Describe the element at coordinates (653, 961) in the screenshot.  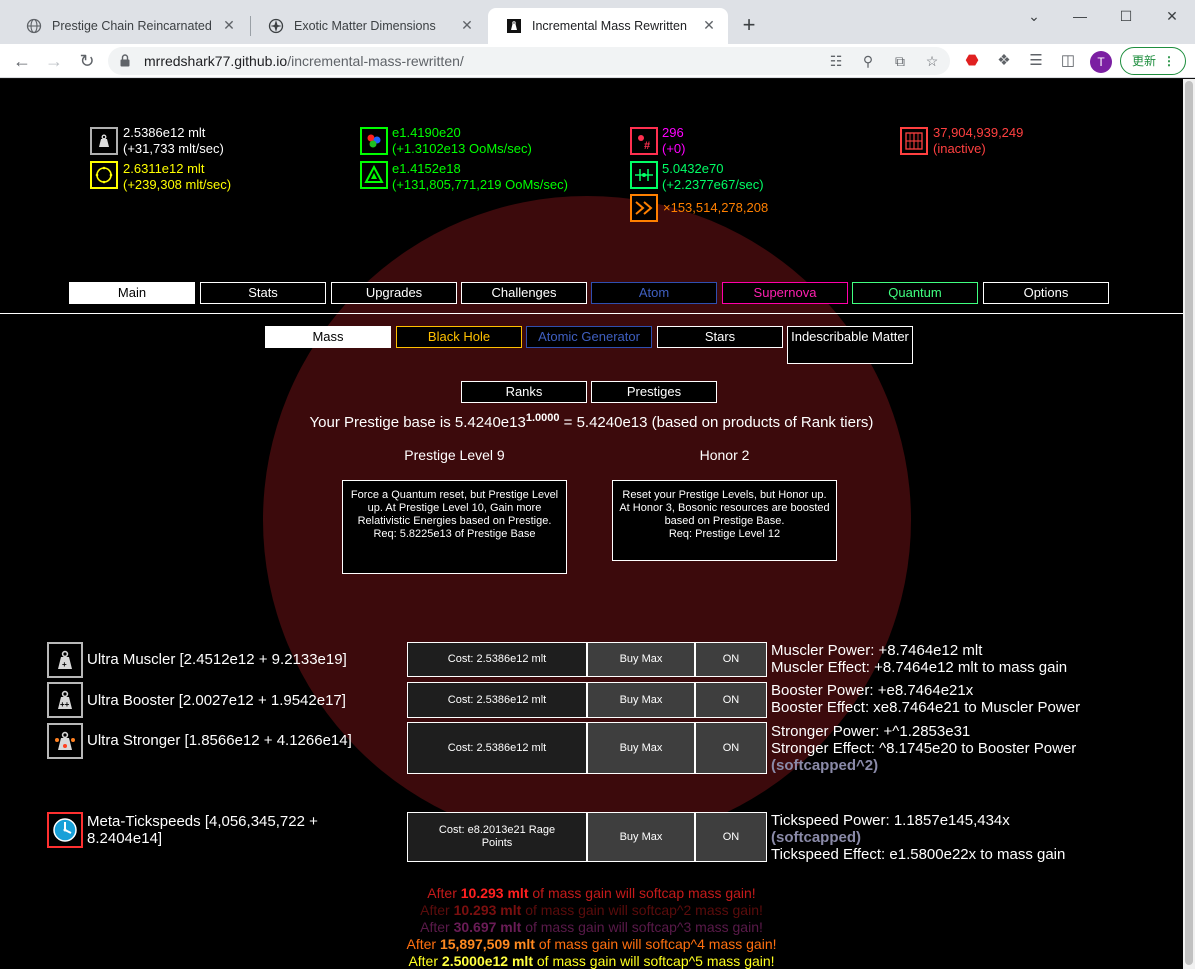
I see `softcap-text: of mass gain will softcap^5 mass gain!` at that location.